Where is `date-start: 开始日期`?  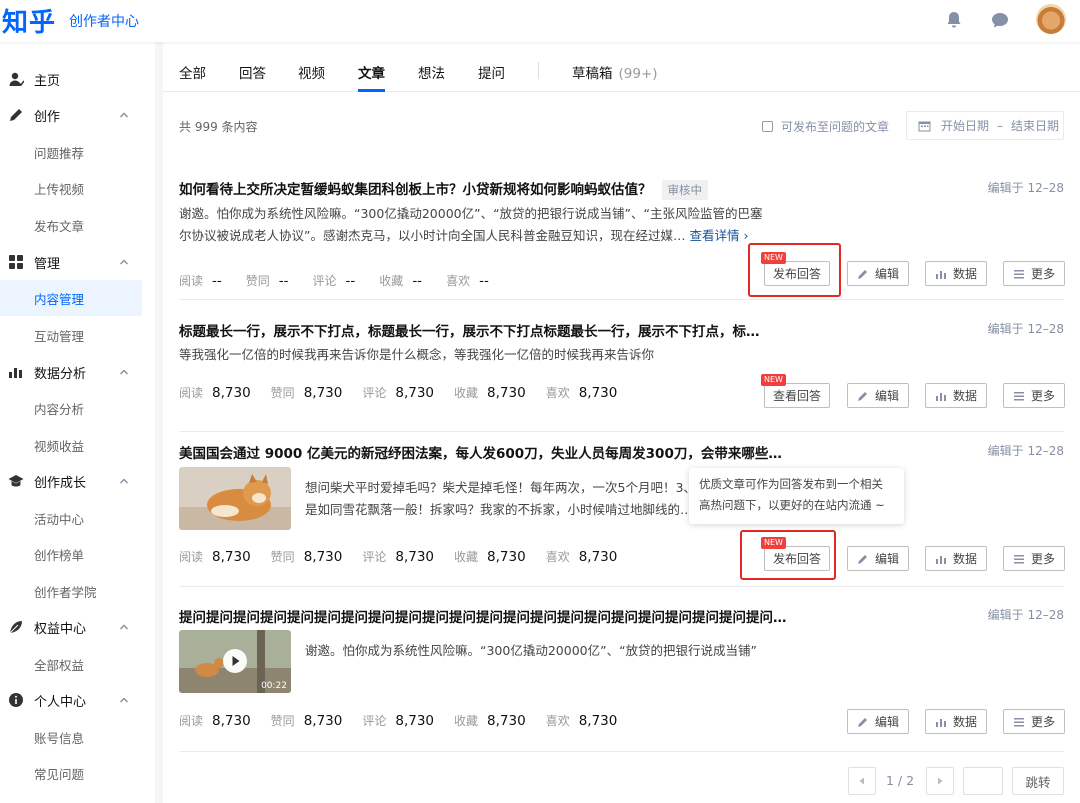 date-start: 开始日期 is located at coordinates (965, 126).